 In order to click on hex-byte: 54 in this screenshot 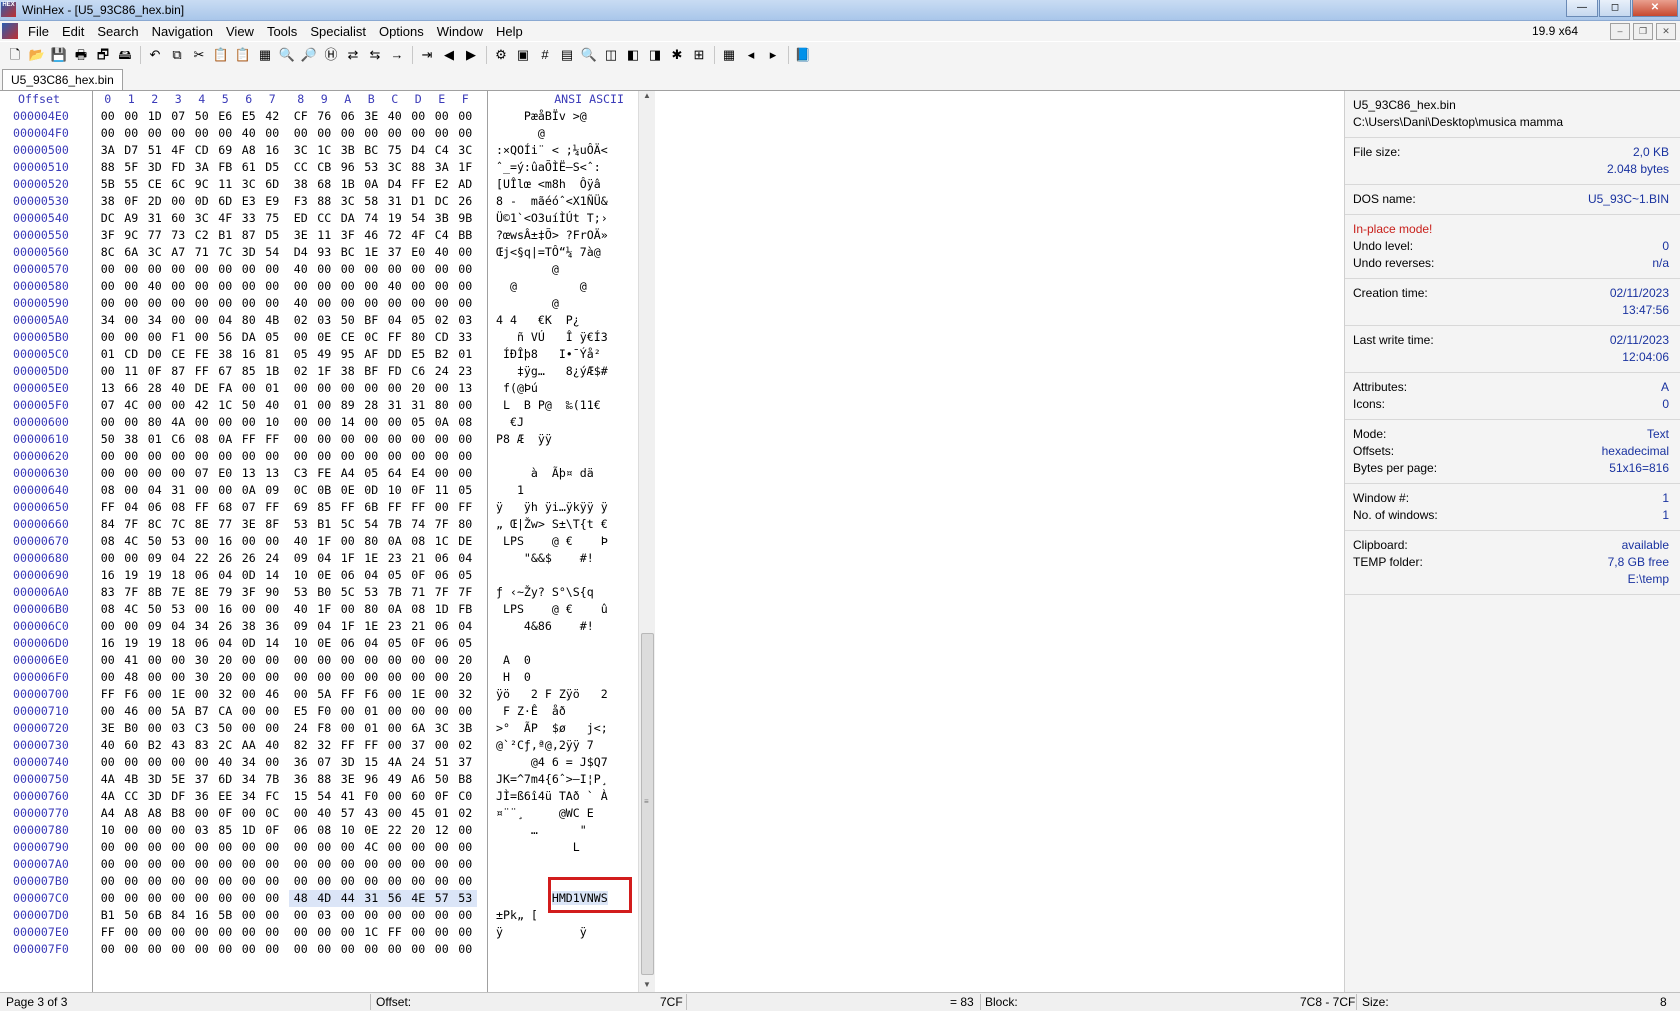, I will do `click(419, 218)`.